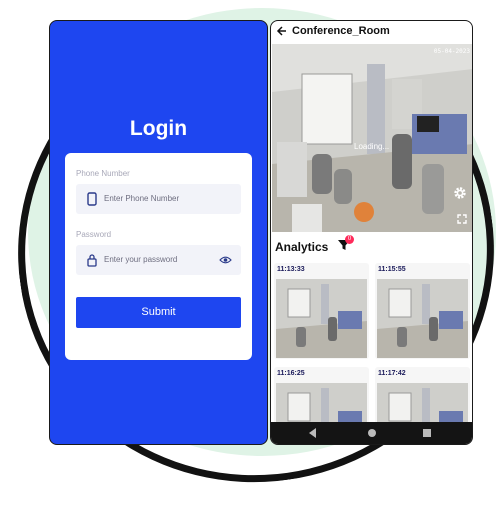  I want to click on analytics-thumbnail: 11:13:33, so click(321, 311).